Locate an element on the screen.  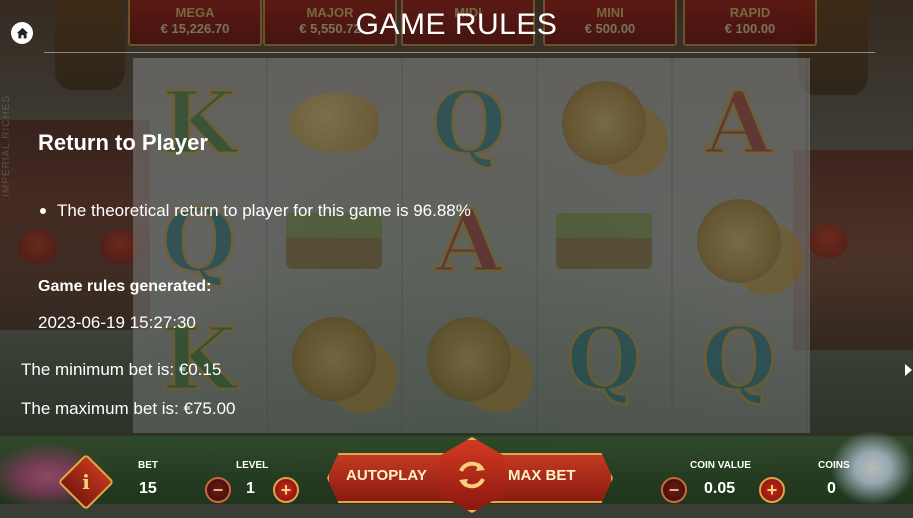
coin-value-decrease-button: − is located at coordinates (674, 490).